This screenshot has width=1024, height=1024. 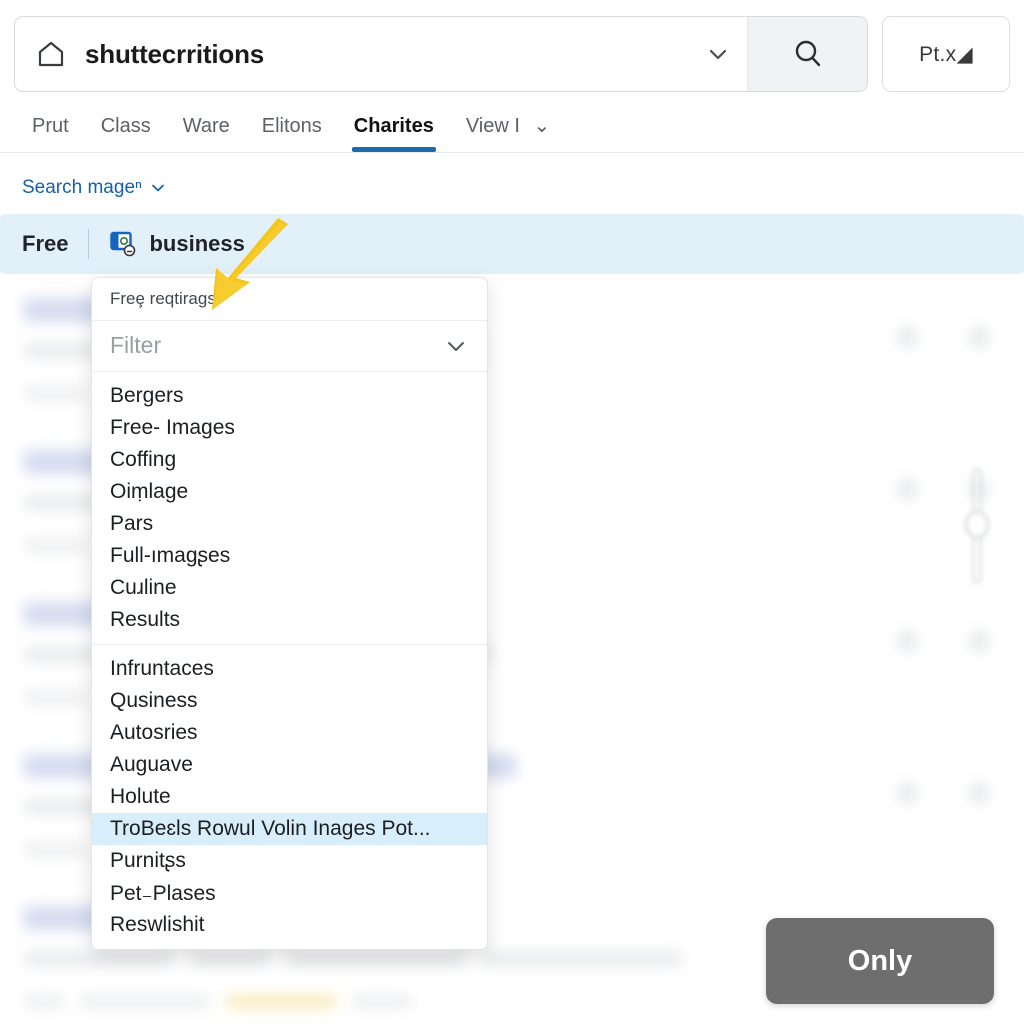 What do you see at coordinates (289, 765) in the screenshot?
I see `option-auguave: Auguave` at bounding box center [289, 765].